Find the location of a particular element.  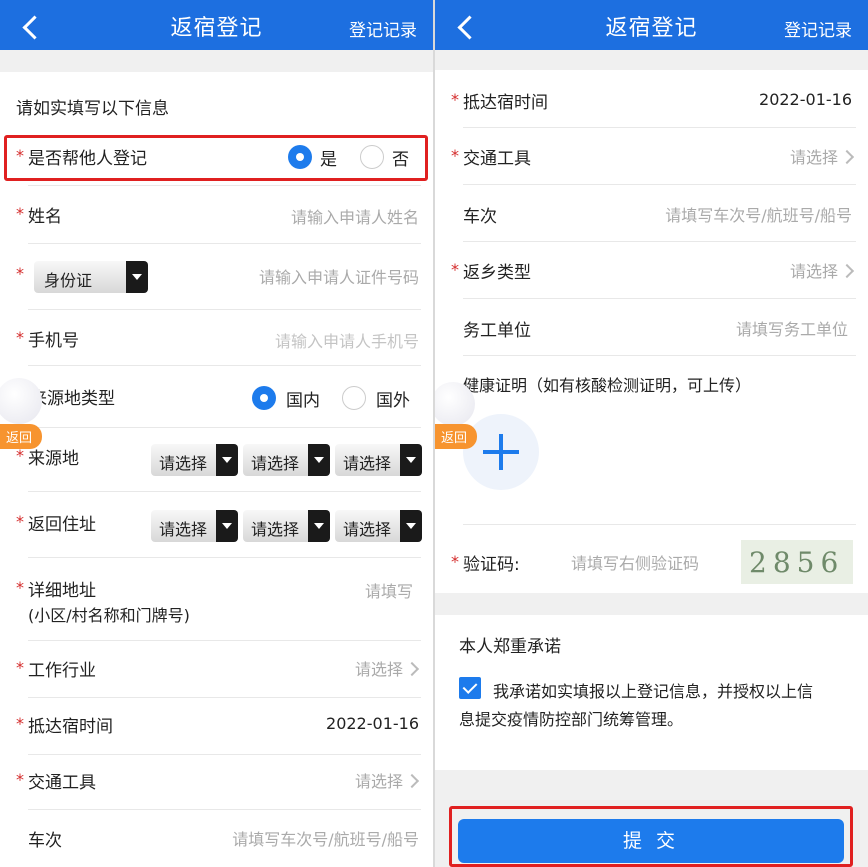

promise-line-2: 息提交疫情防控部门统筹管理。 is located at coordinates (571, 719).